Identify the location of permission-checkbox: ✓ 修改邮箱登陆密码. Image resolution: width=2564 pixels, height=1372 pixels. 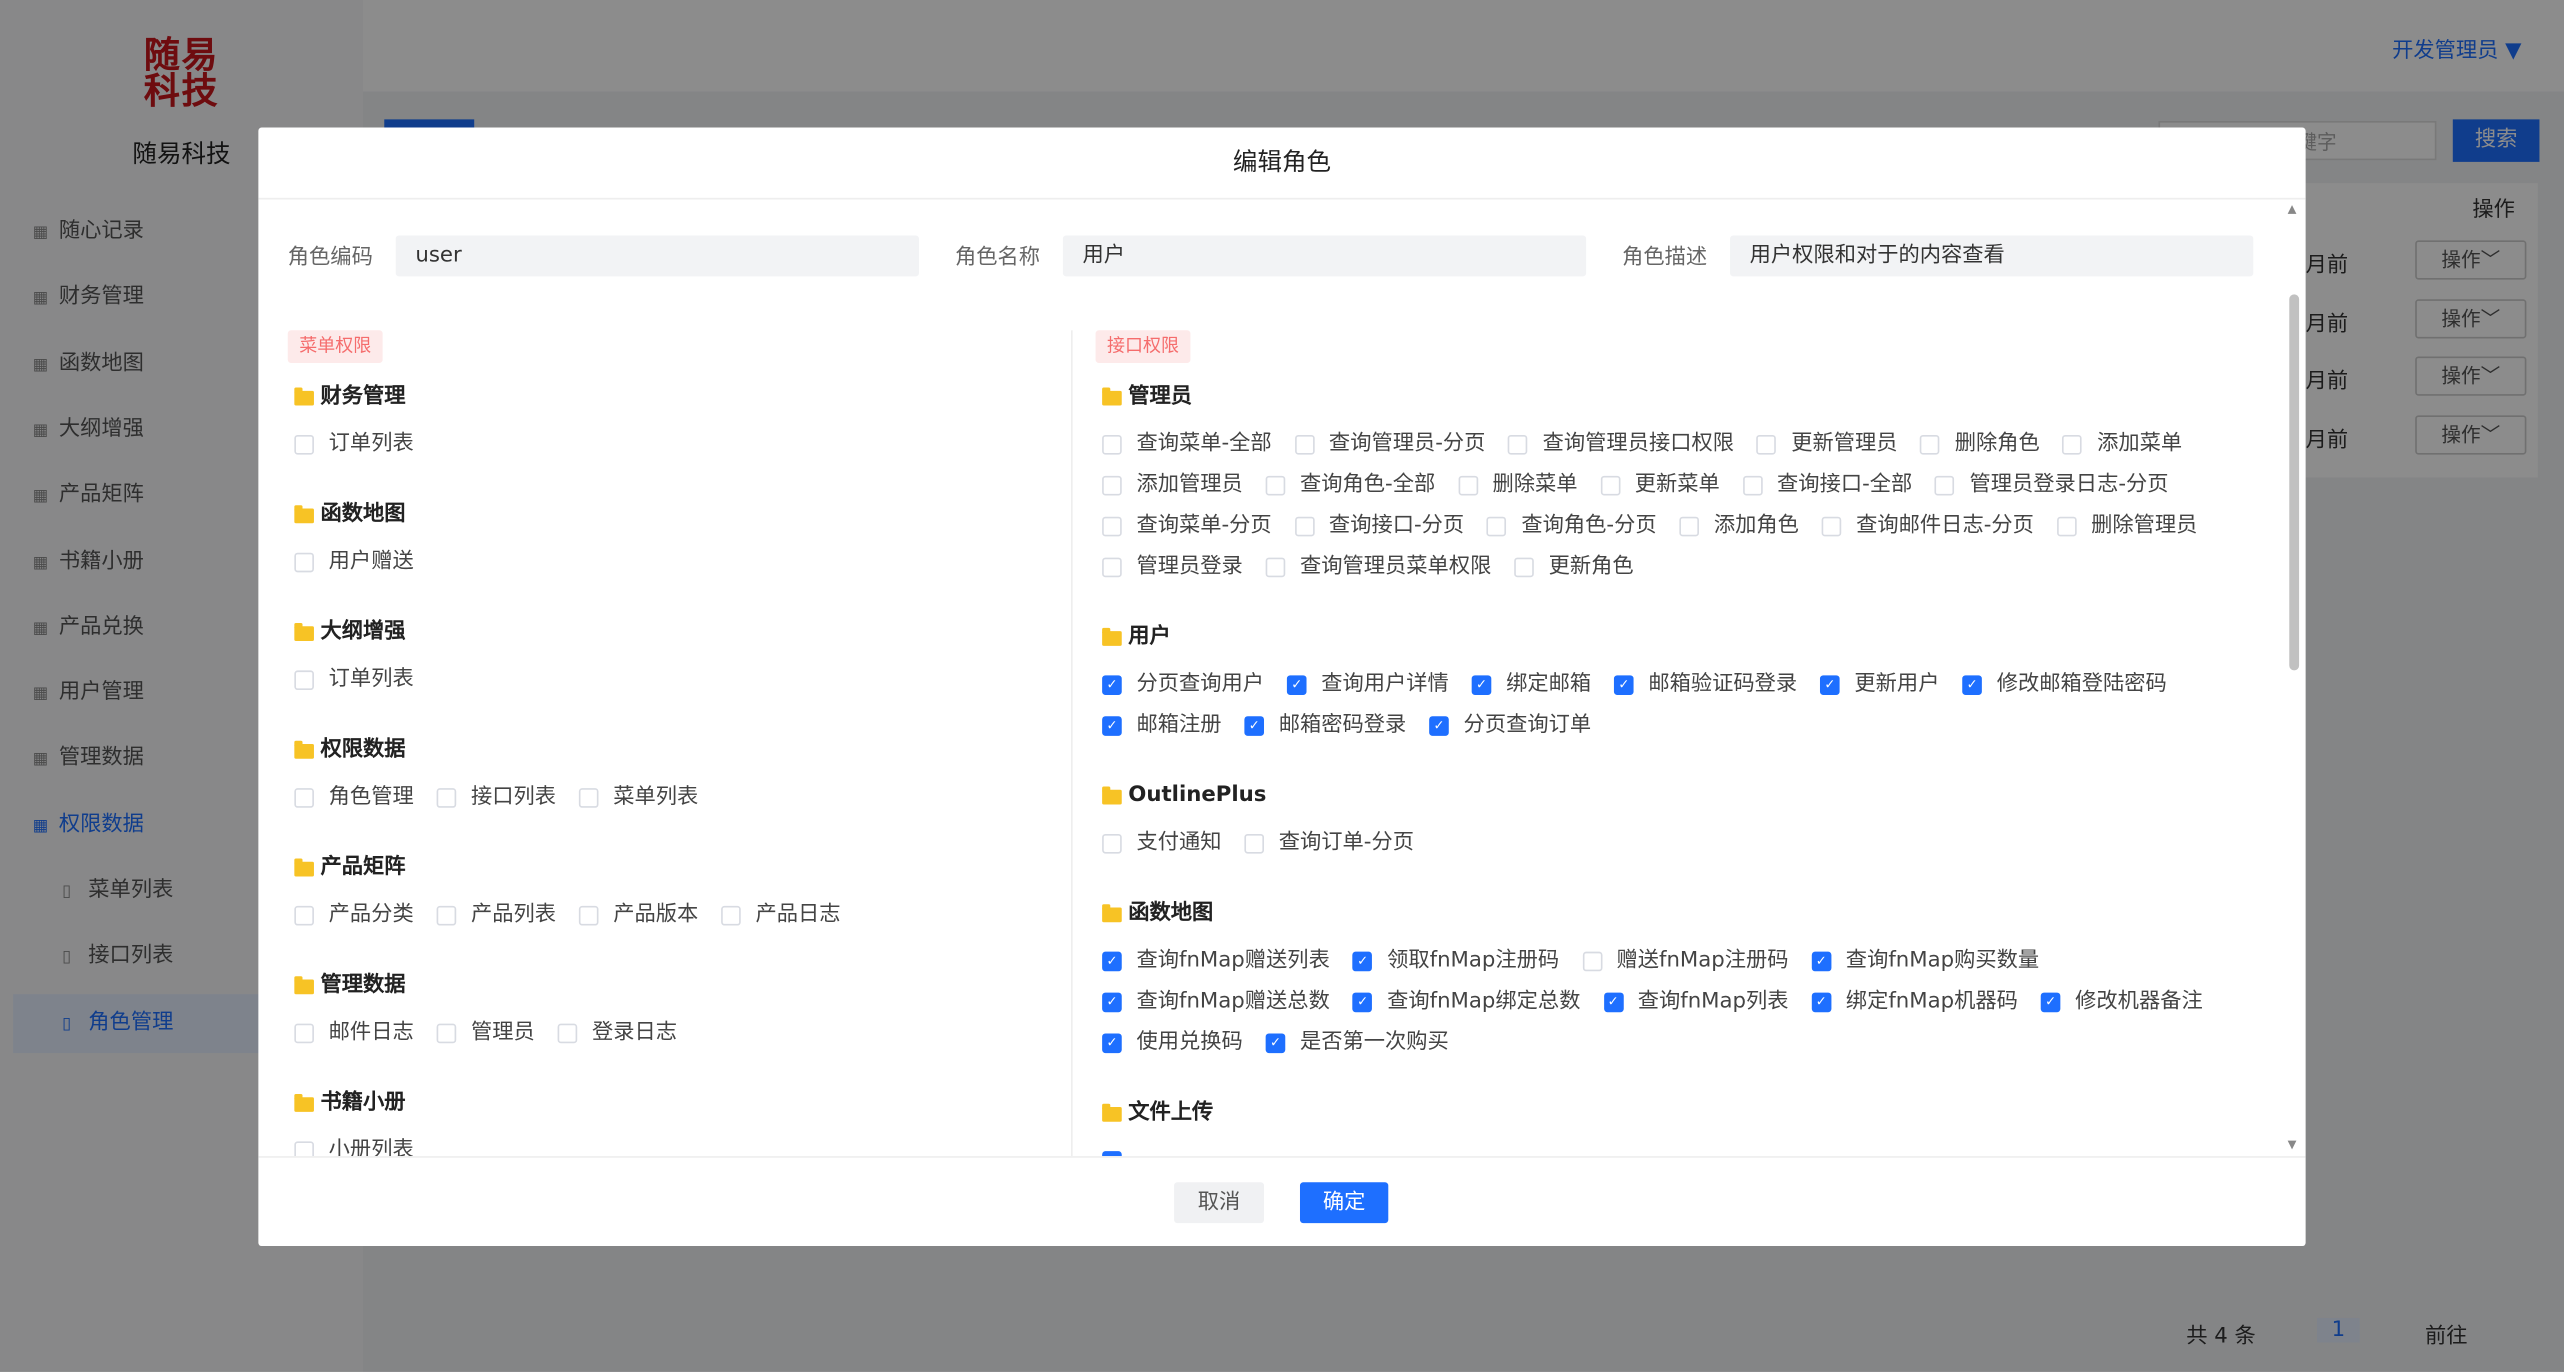
(2064, 685).